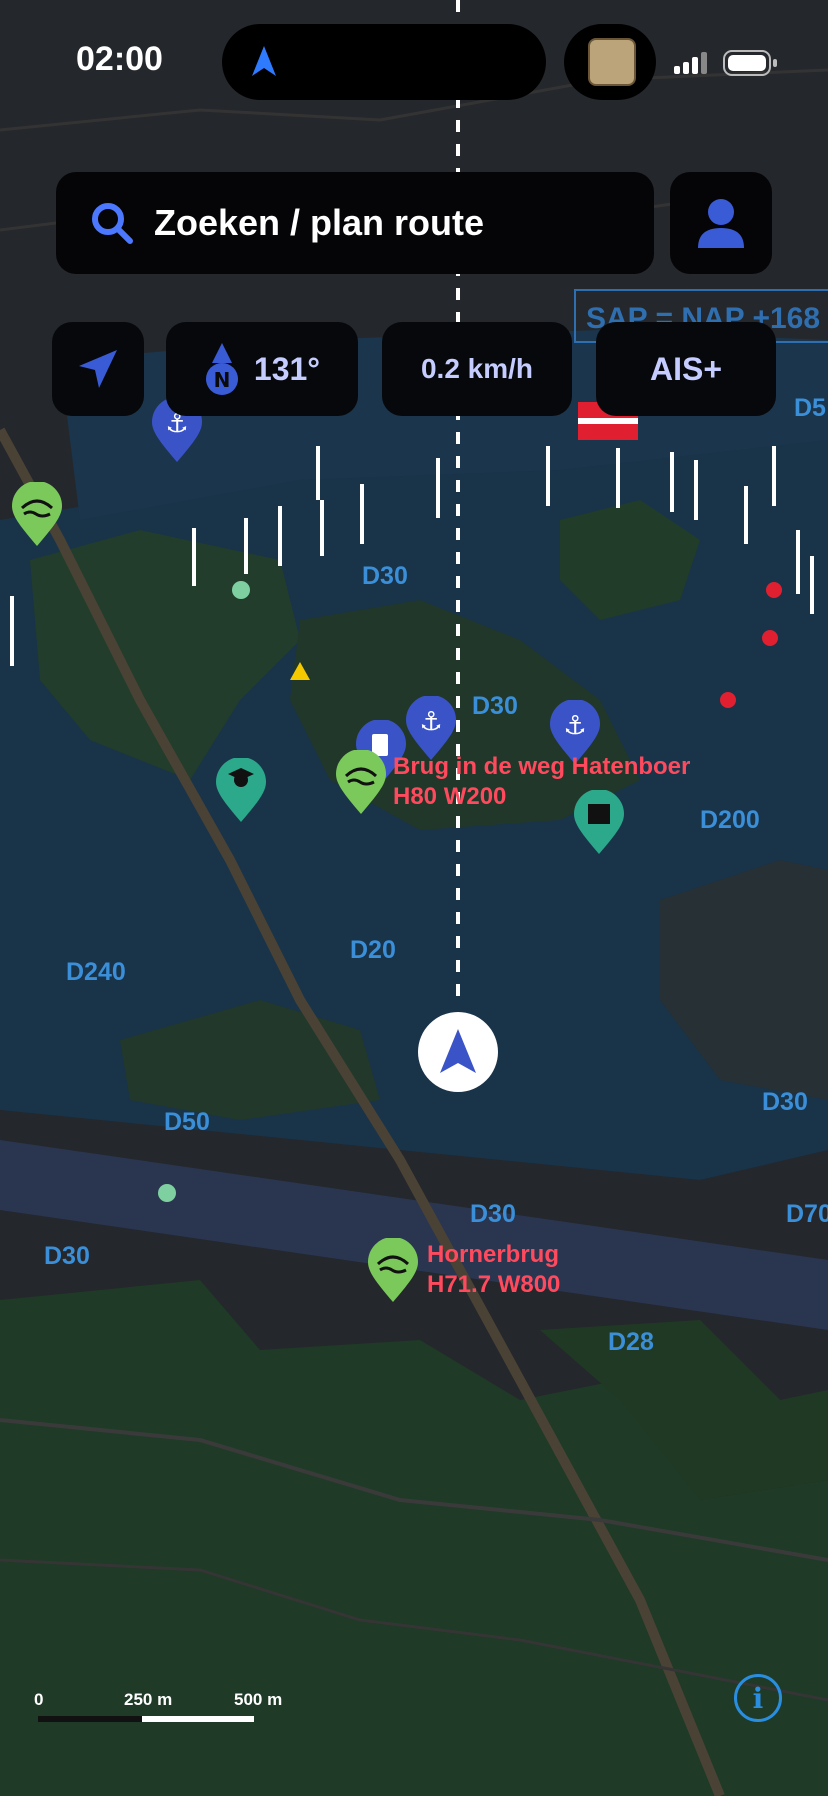 The image size is (828, 1796). What do you see at coordinates (730, 820) in the screenshot?
I see `depth-label: D200` at bounding box center [730, 820].